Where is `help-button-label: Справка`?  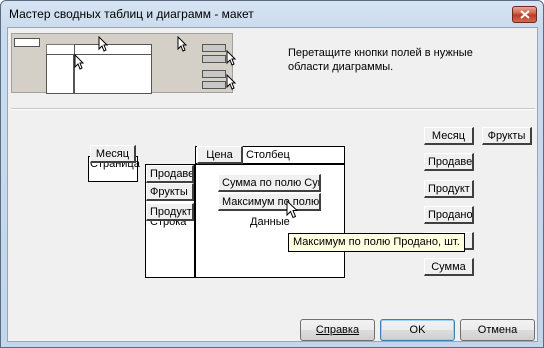
help-button-label: Справка is located at coordinates (337, 330).